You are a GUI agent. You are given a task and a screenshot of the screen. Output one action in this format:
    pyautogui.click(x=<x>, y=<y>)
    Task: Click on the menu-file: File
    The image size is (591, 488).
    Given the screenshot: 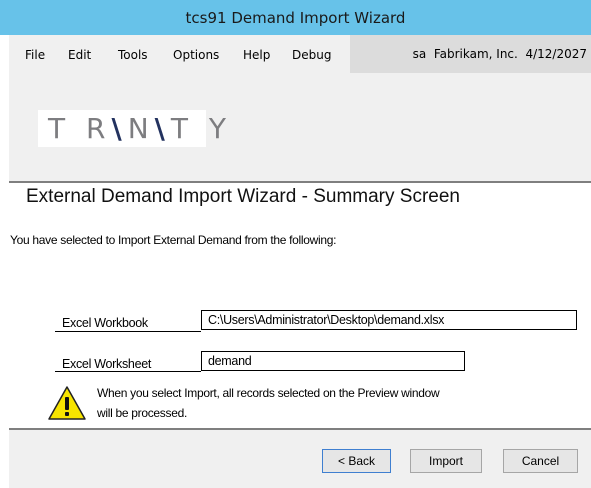 What is the action you would take?
    pyautogui.click(x=35, y=55)
    